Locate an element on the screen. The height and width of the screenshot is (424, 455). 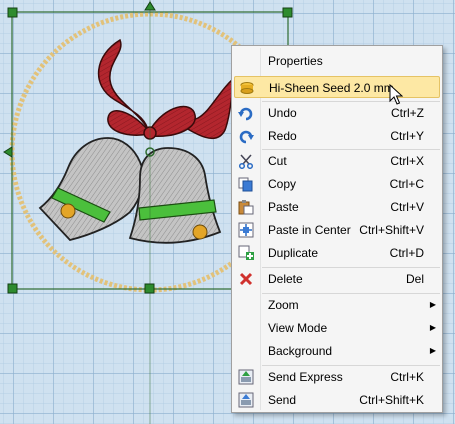
menu-item-paste-in-center: Paste in Center Ctrl+Shift+V is located at coordinates (337, 230).